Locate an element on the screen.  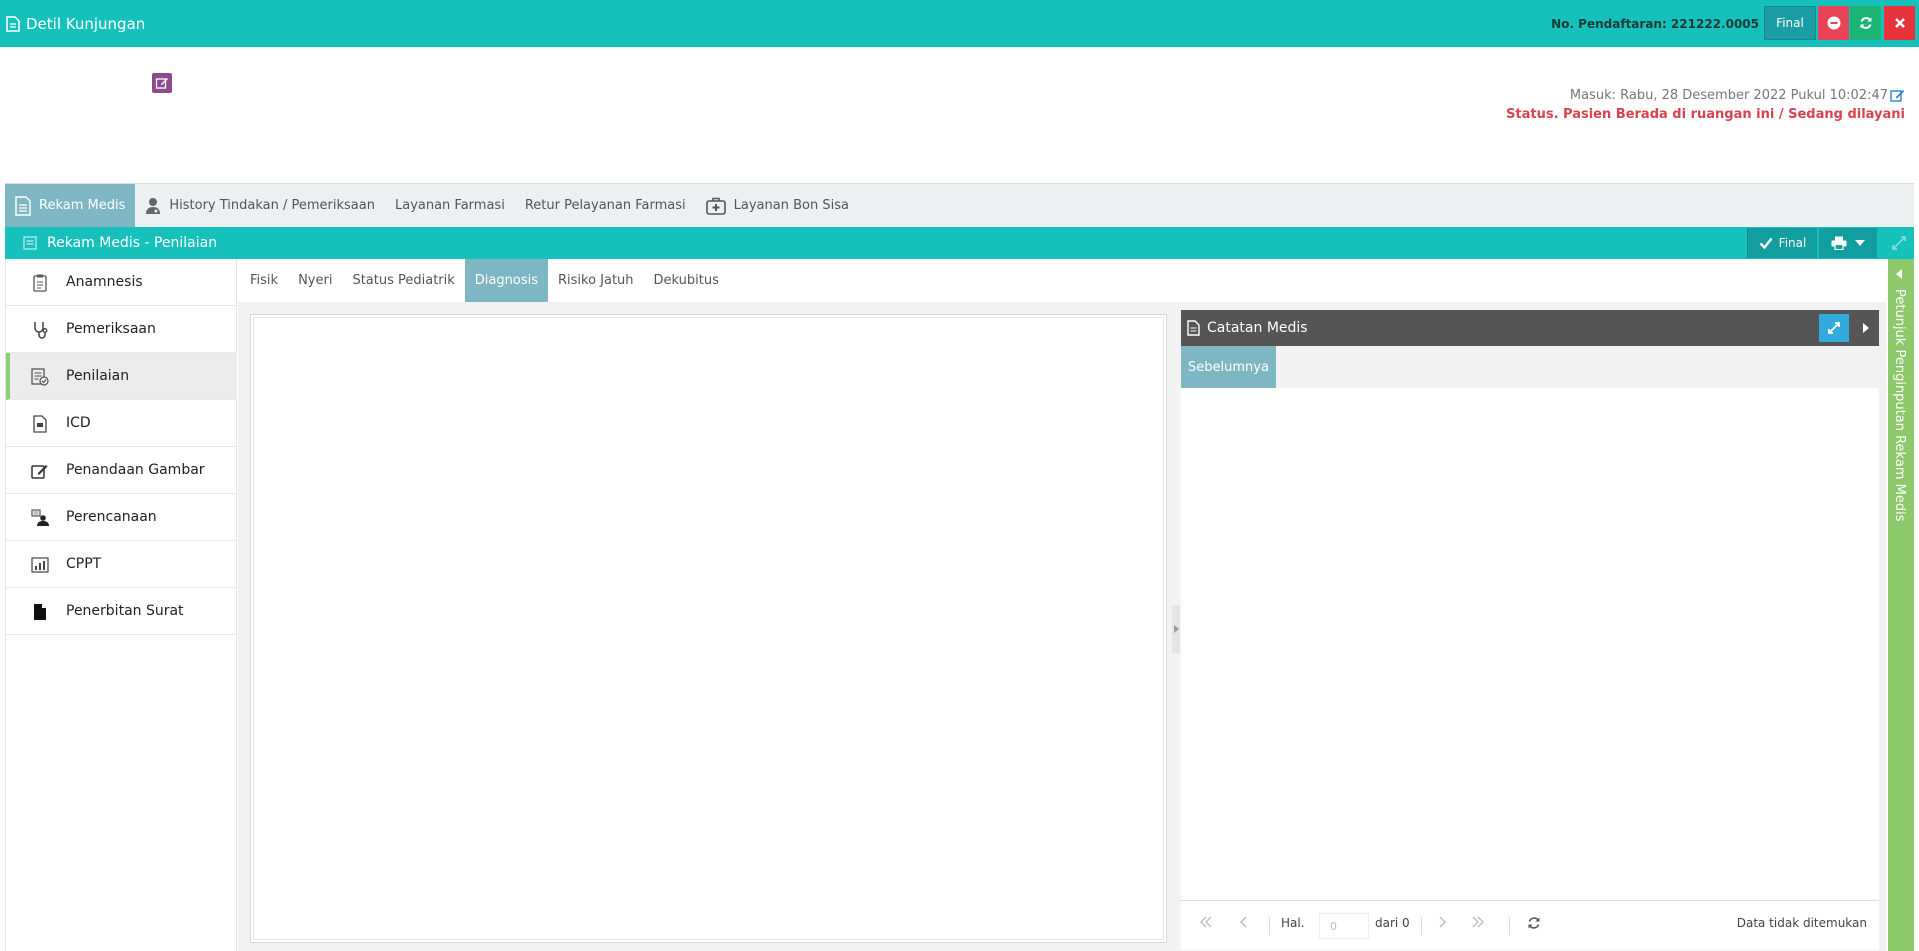
tab-label: Layanan Bon Sisa is located at coordinates (791, 205).